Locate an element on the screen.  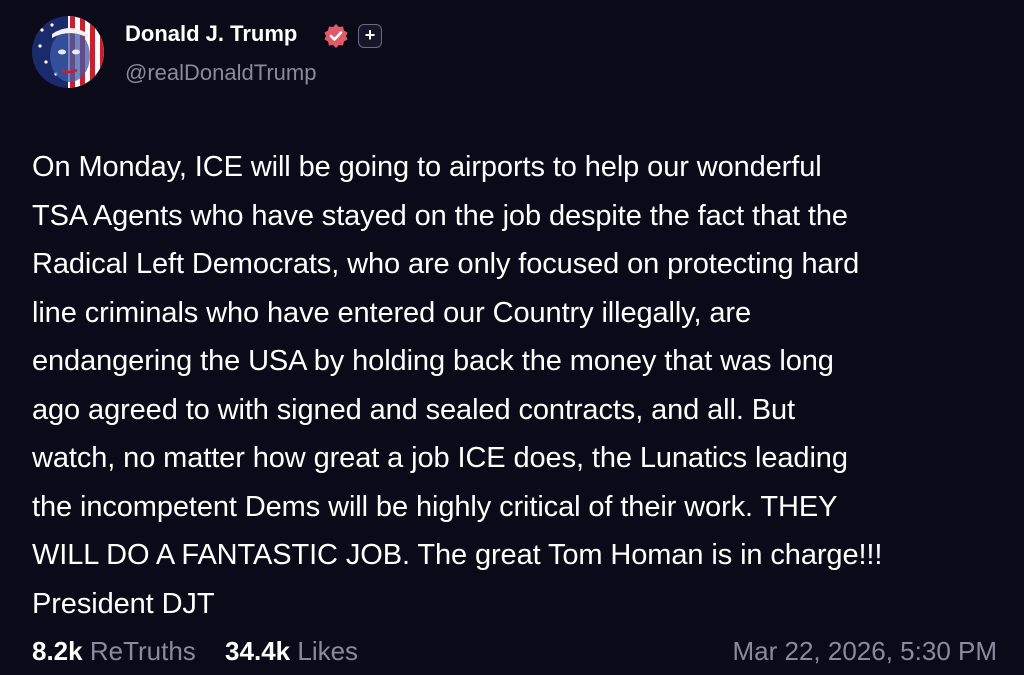
post-timestamp: Mar 22, 2026, 5:30 PM is located at coordinates (865, 651).